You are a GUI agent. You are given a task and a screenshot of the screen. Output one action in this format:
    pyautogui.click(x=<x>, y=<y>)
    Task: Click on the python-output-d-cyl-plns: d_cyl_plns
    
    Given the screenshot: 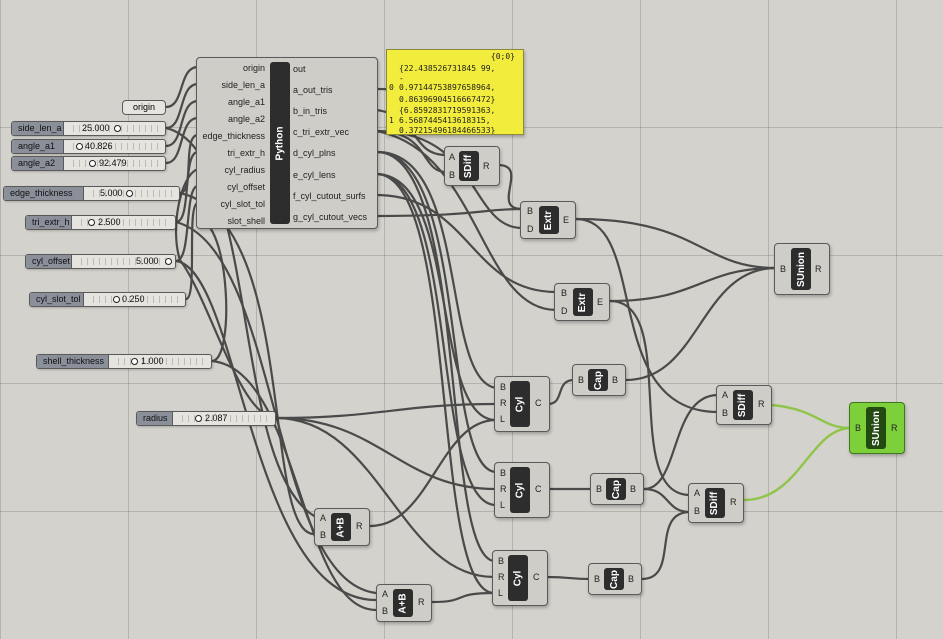 What is the action you would take?
    pyautogui.click(x=314, y=153)
    